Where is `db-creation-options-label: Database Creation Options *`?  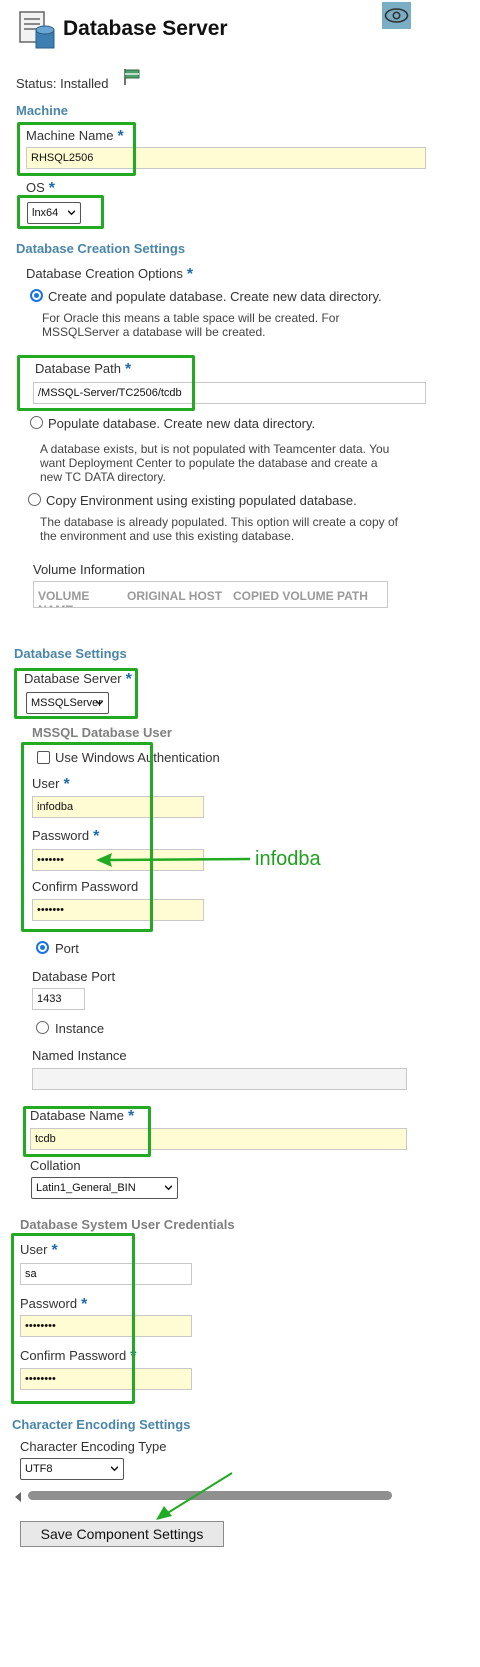 db-creation-options-label: Database Creation Options * is located at coordinates (110, 274).